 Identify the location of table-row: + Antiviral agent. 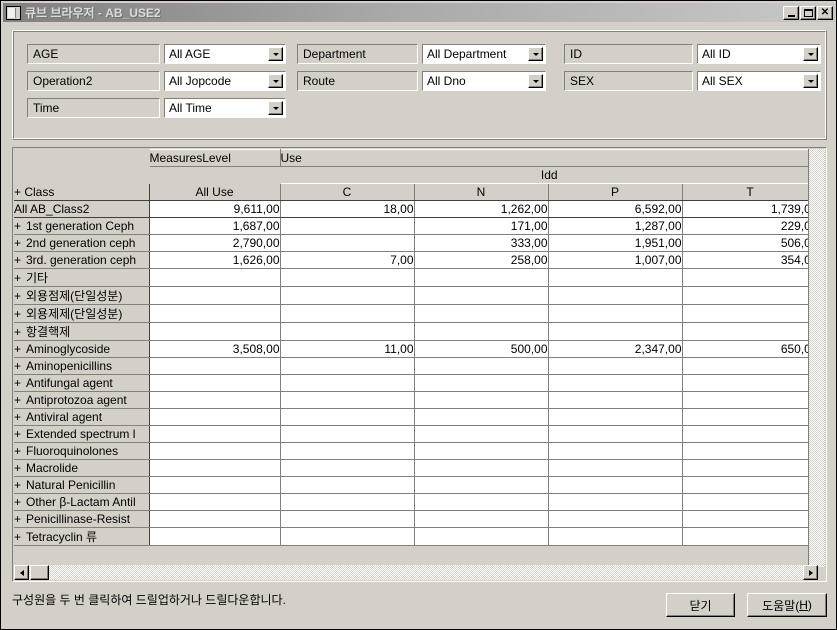
(416, 417).